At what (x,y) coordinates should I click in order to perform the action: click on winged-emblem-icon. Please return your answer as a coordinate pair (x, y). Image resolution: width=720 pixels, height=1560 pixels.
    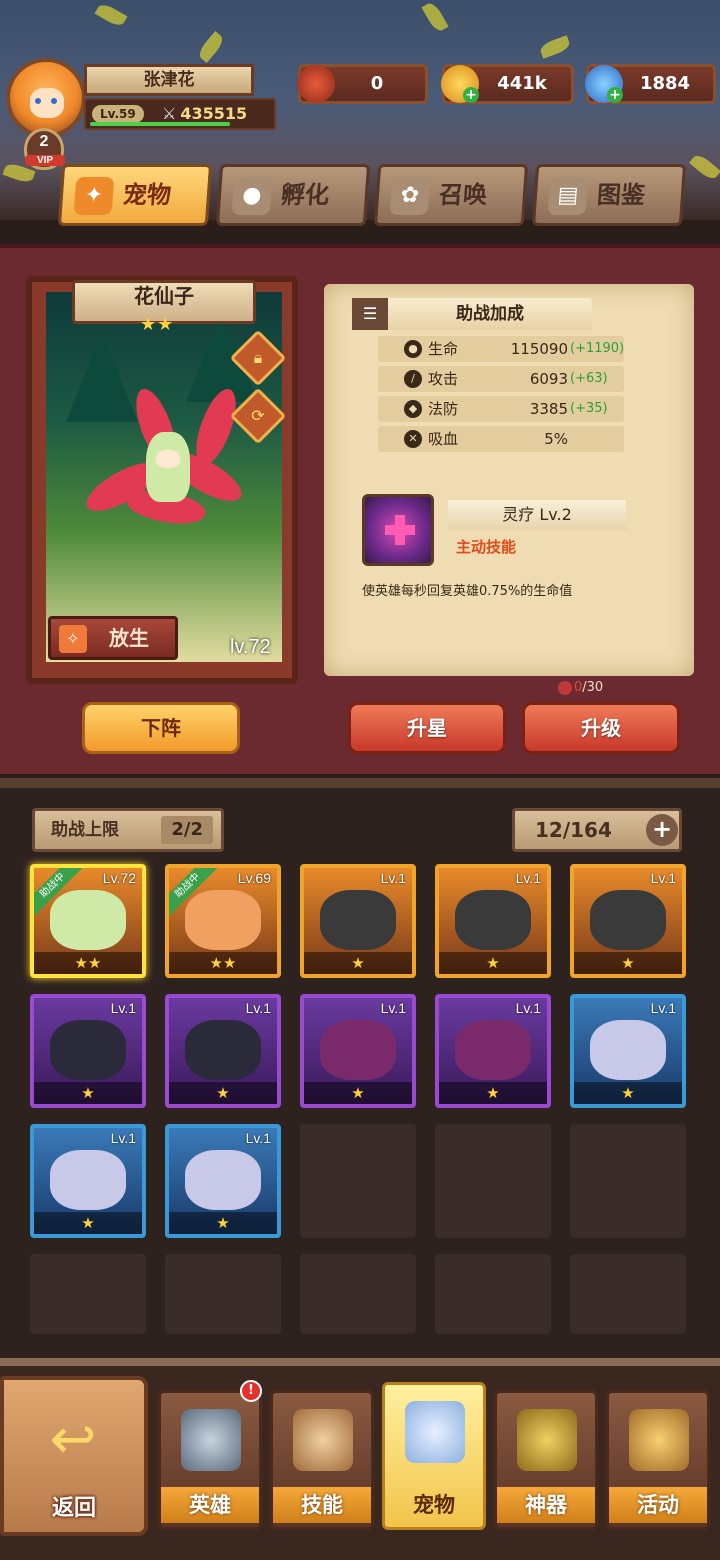
    Looking at the image, I should click on (435, 1432).